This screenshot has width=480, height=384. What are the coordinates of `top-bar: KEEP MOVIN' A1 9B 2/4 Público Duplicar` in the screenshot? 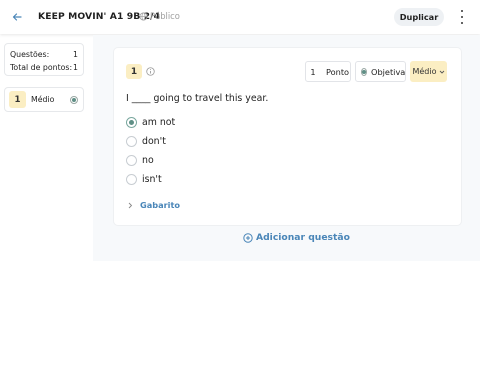 It's located at (240, 17).